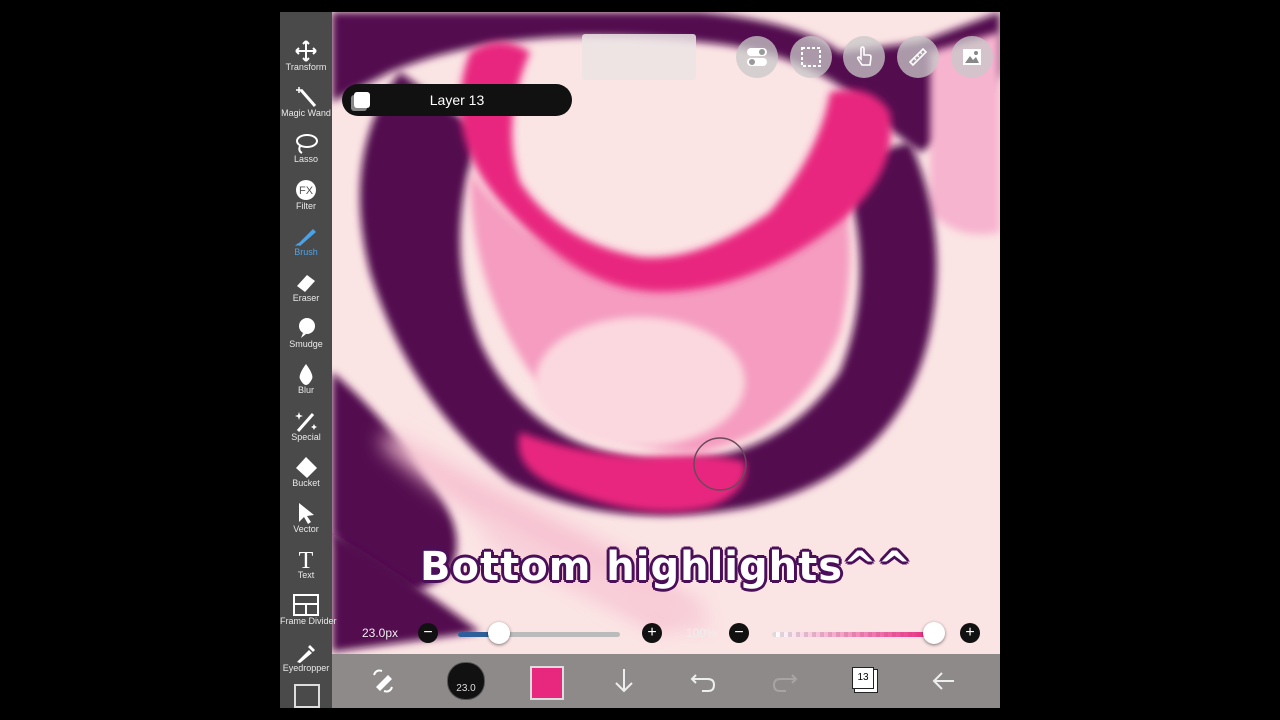  I want to click on toggle-switch-icon, so click(757, 57).